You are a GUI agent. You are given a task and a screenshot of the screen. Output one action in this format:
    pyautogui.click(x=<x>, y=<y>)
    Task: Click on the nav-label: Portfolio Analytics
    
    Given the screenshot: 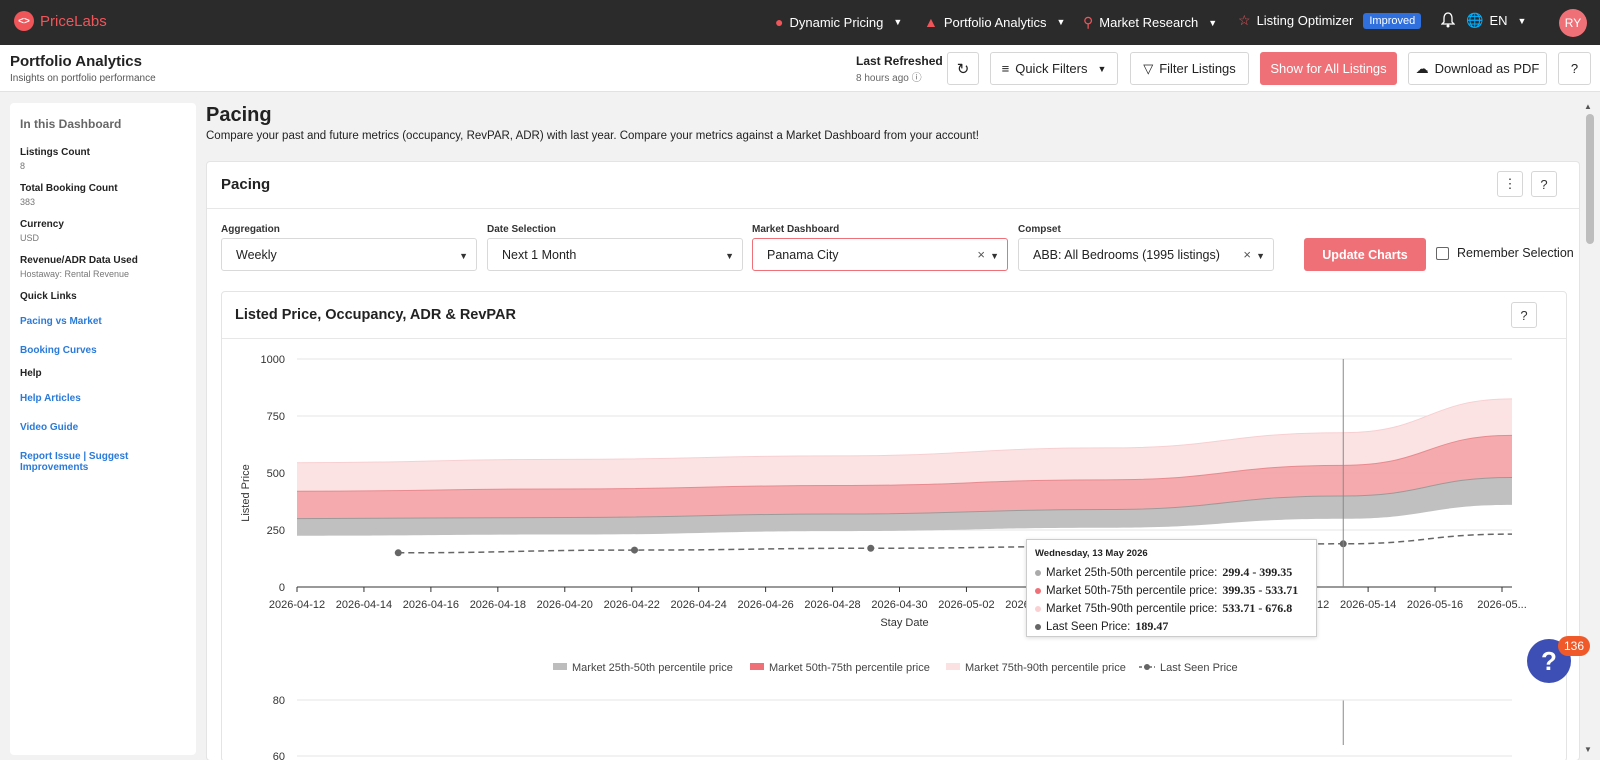 What is the action you would take?
    pyautogui.click(x=995, y=22)
    